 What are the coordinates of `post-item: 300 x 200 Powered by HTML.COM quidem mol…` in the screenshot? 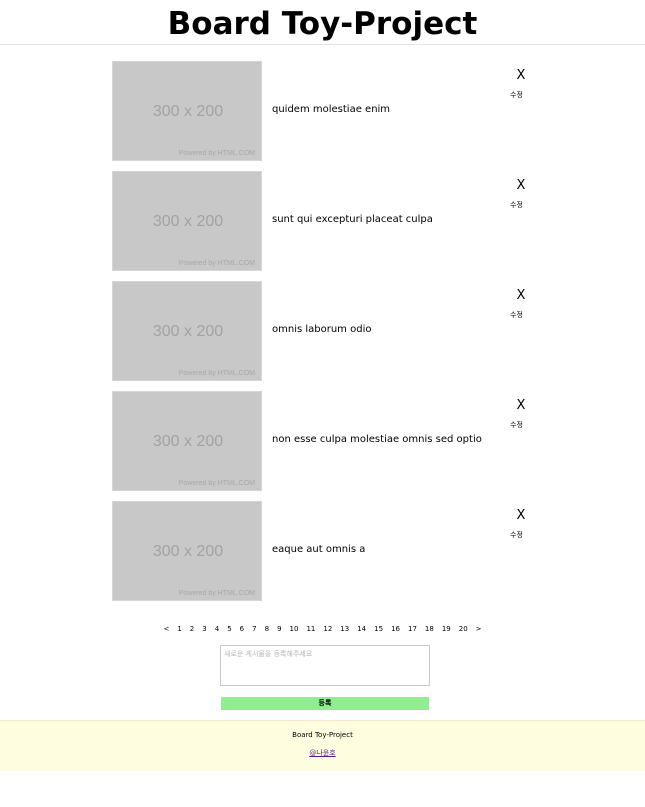 It's located at (322, 111).